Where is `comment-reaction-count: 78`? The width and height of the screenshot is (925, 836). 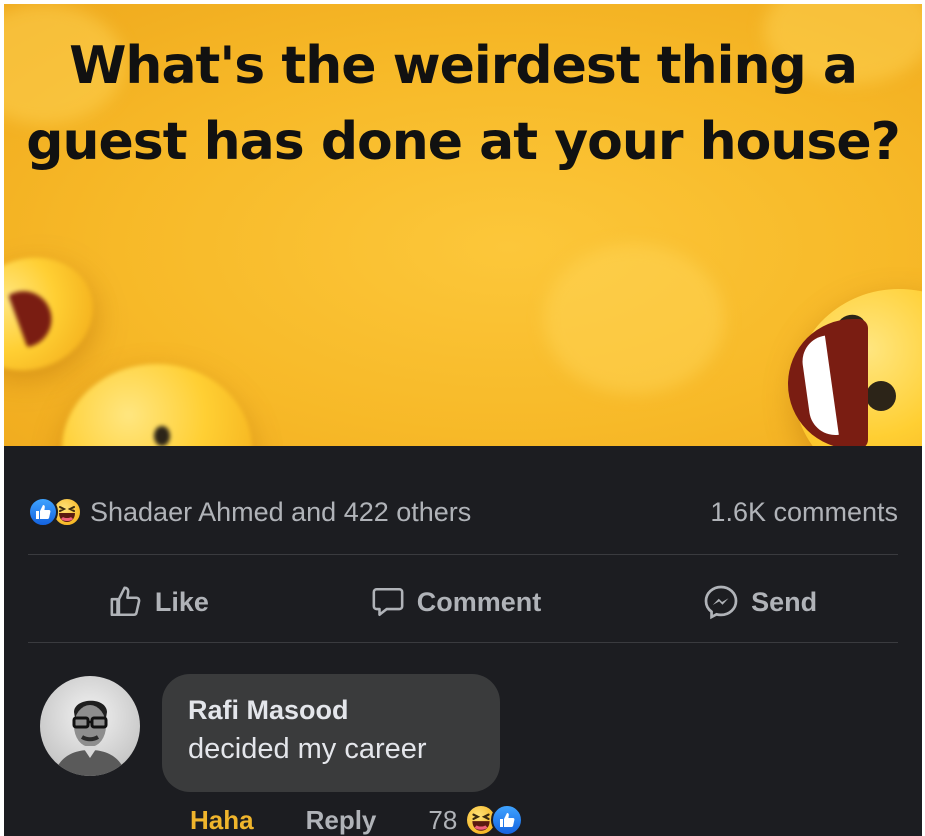
comment-reaction-count: 78 is located at coordinates (442, 820).